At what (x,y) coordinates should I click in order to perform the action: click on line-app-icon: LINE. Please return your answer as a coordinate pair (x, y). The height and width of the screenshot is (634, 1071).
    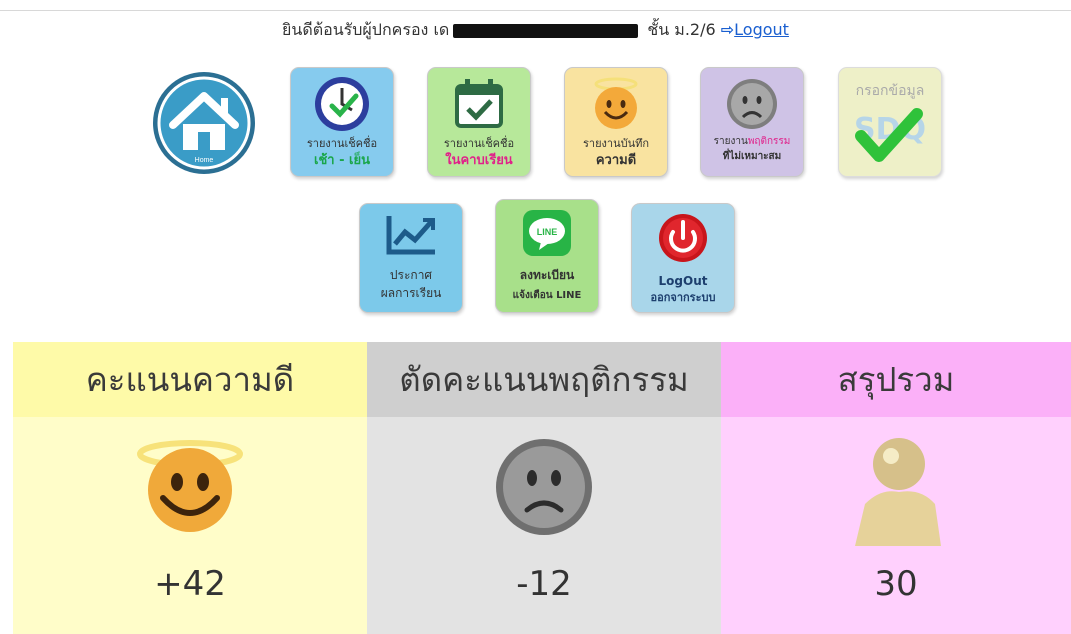
    Looking at the image, I should click on (547, 233).